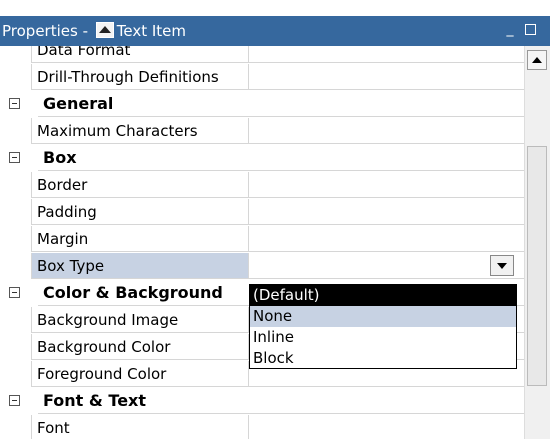 This screenshot has height=439, width=550. Describe the element at coordinates (139, 347) in the screenshot. I see `property-name: Background Color` at that location.